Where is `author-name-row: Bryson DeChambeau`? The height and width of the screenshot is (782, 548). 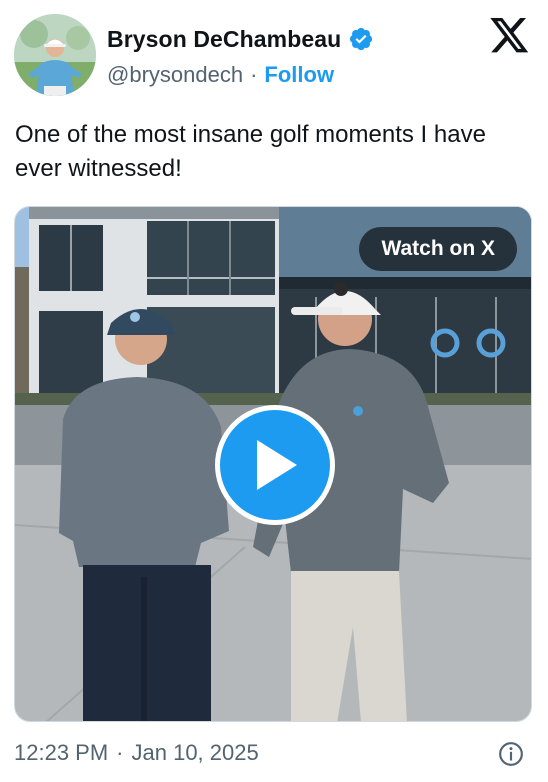
author-name-row: Bryson DeChambeau is located at coordinates (240, 39).